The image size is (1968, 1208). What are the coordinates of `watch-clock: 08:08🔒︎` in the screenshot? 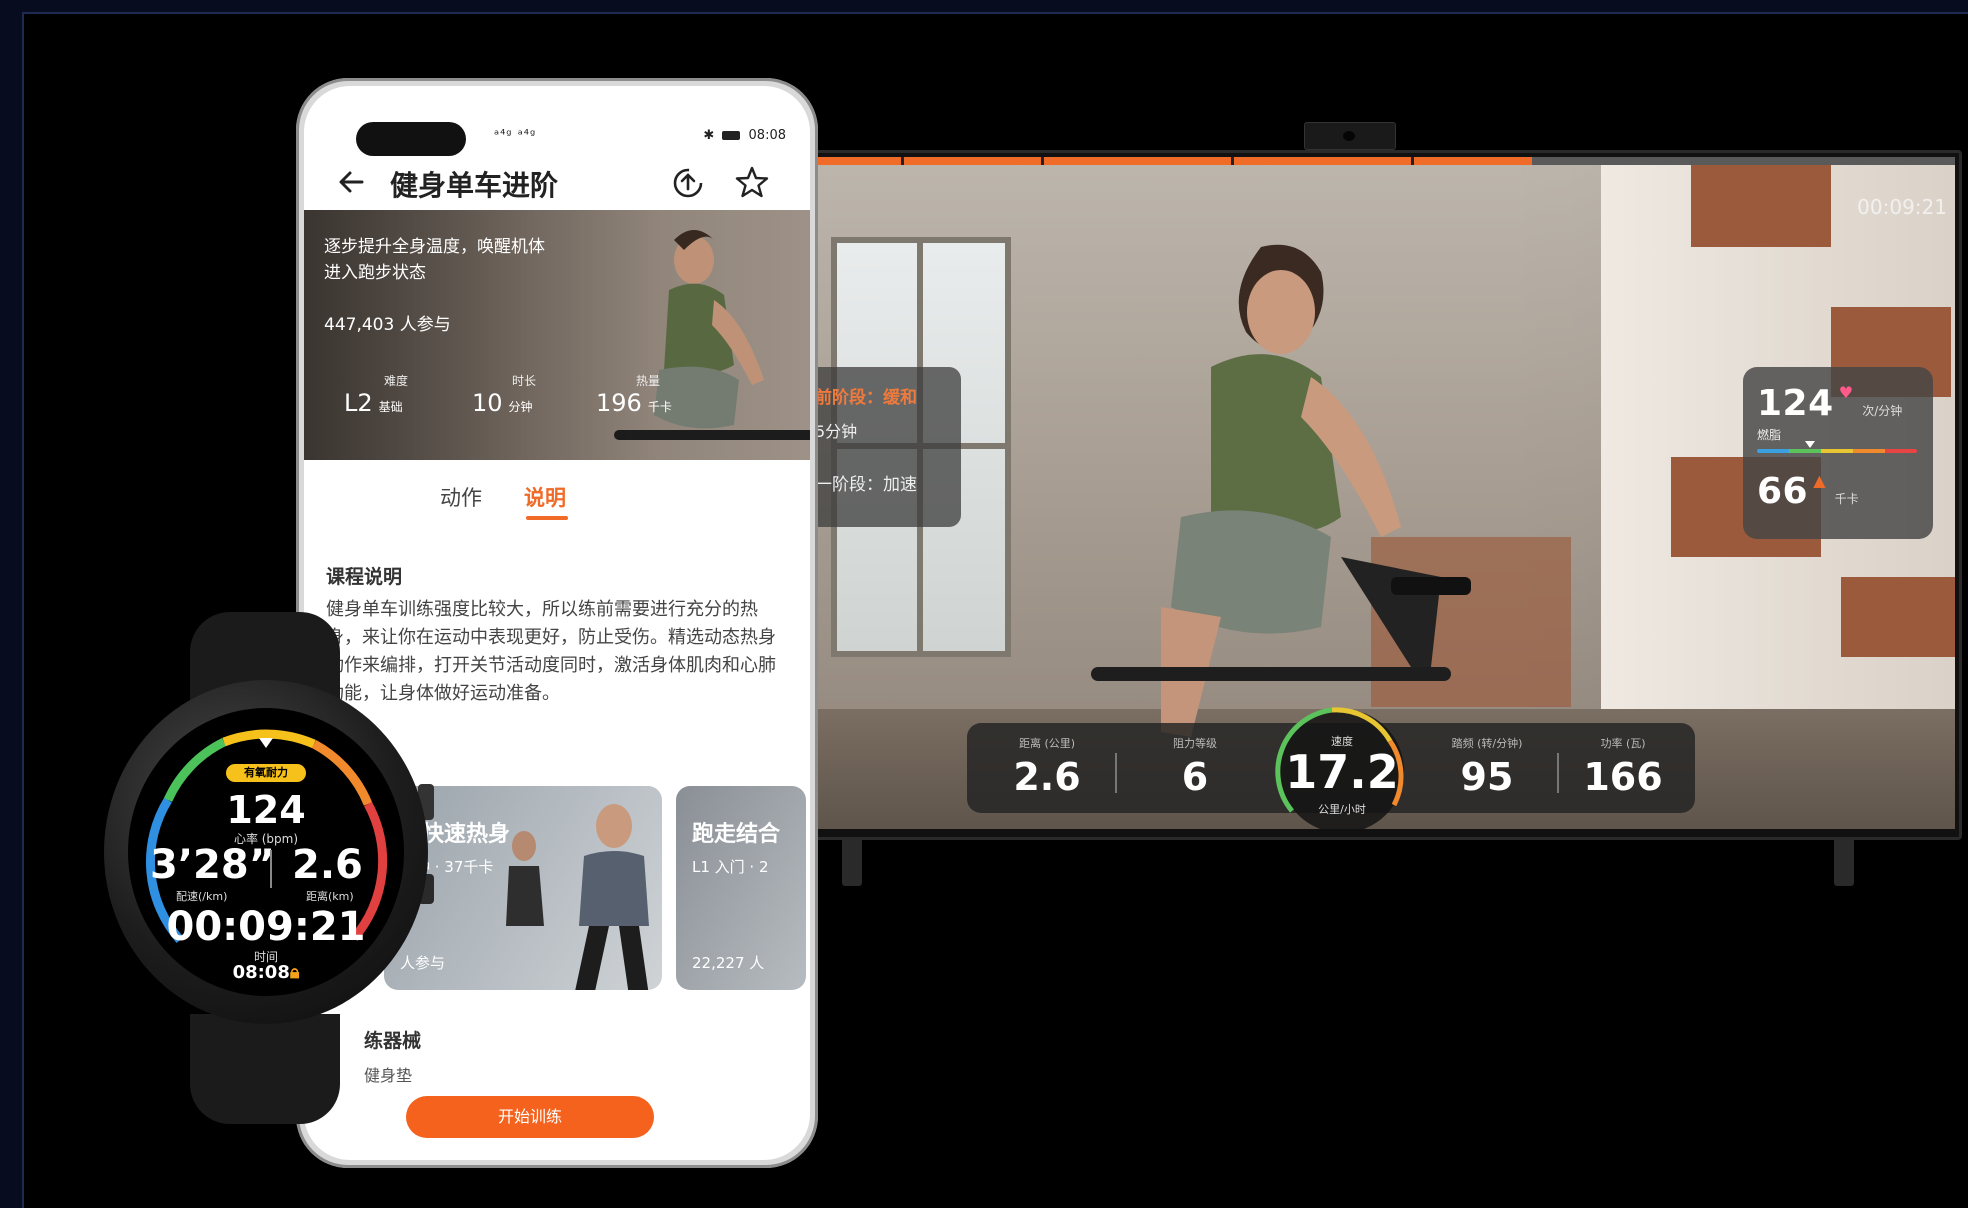 It's located at (266, 972).